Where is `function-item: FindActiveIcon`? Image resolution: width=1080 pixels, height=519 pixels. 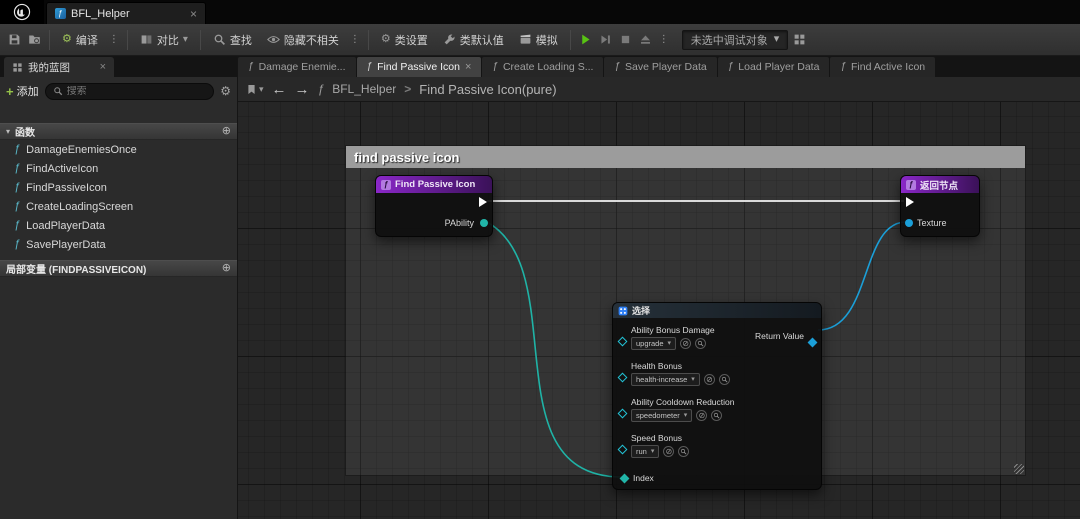
function-item: FindActiveIcon is located at coordinates (118, 168).